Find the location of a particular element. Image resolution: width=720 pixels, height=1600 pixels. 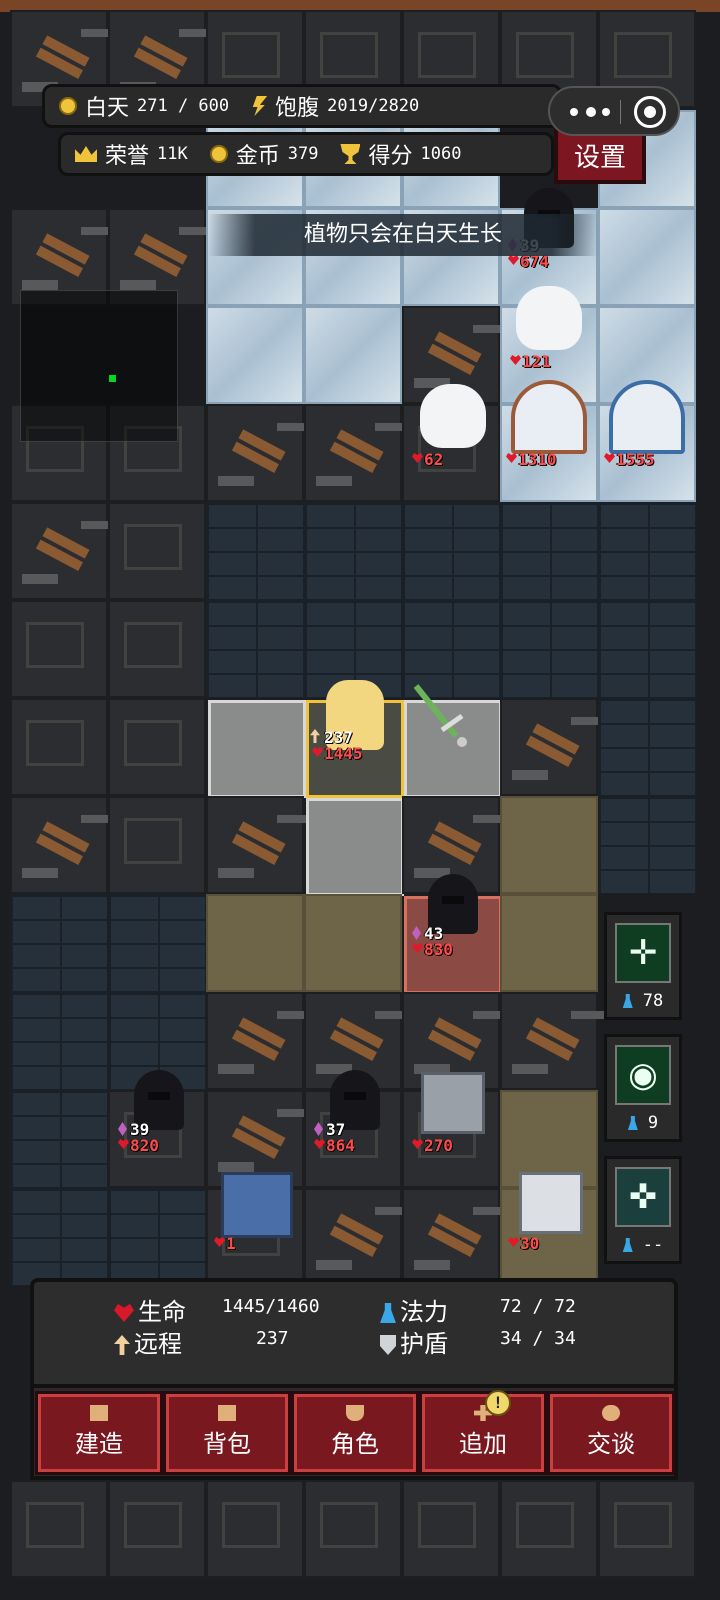

yeti-sprite is located at coordinates (549, 318).